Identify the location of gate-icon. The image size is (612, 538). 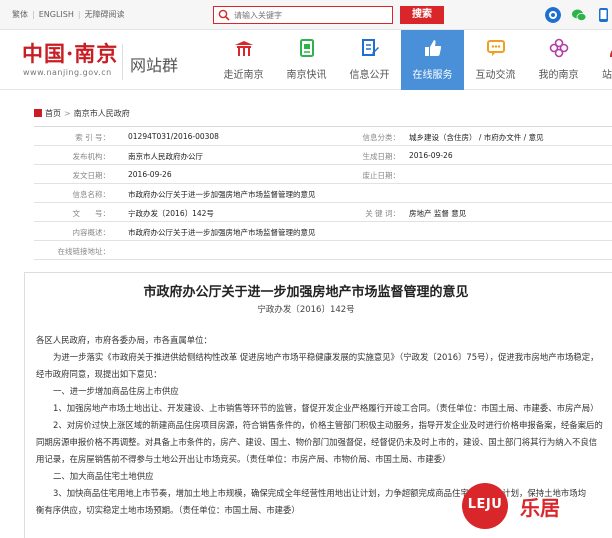
(244, 48).